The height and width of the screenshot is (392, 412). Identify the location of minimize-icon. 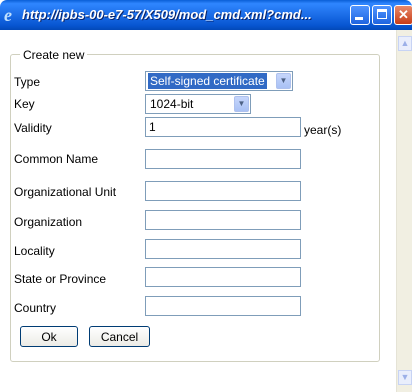
(359, 18).